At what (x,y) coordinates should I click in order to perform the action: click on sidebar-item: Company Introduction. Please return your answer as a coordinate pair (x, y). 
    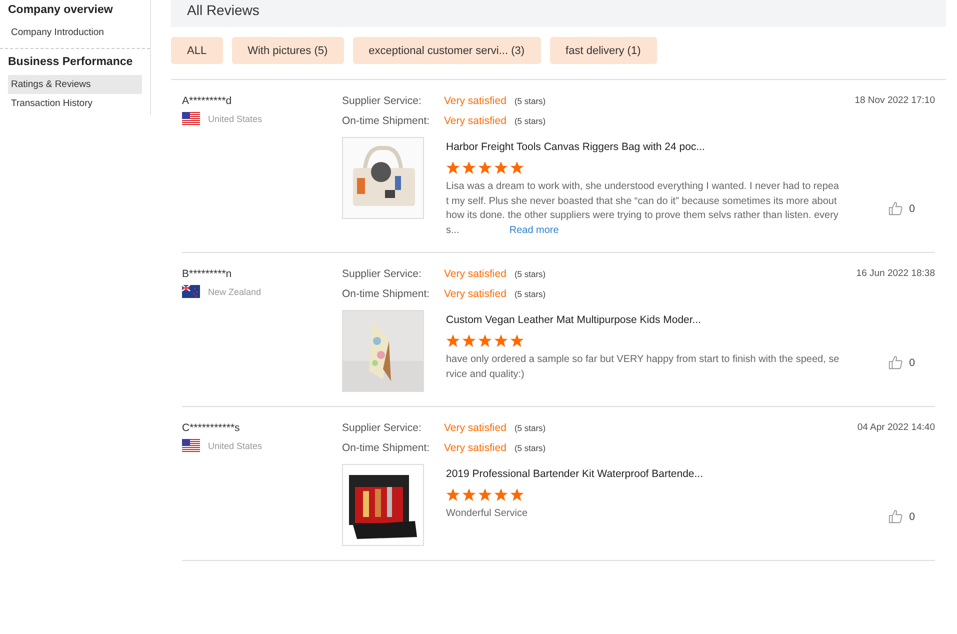
    Looking at the image, I should click on (75, 32).